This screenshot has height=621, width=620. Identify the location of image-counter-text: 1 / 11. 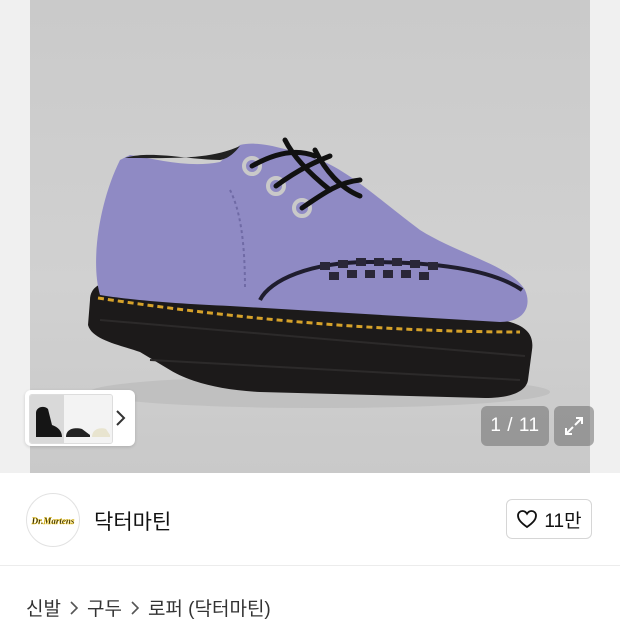
(515, 425).